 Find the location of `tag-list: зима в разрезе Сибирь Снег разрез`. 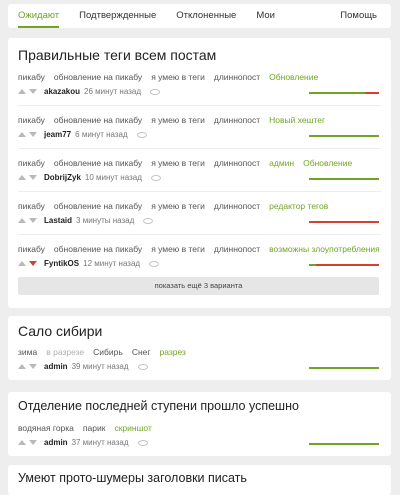

tag-list: зима в разрезе Сибирь Снег разрез is located at coordinates (101, 352).